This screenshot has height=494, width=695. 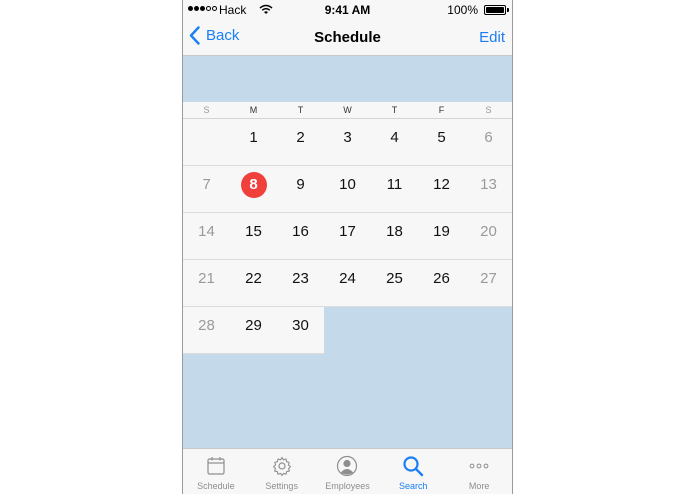 I want to click on calendar-day: 3, so click(x=347, y=142).